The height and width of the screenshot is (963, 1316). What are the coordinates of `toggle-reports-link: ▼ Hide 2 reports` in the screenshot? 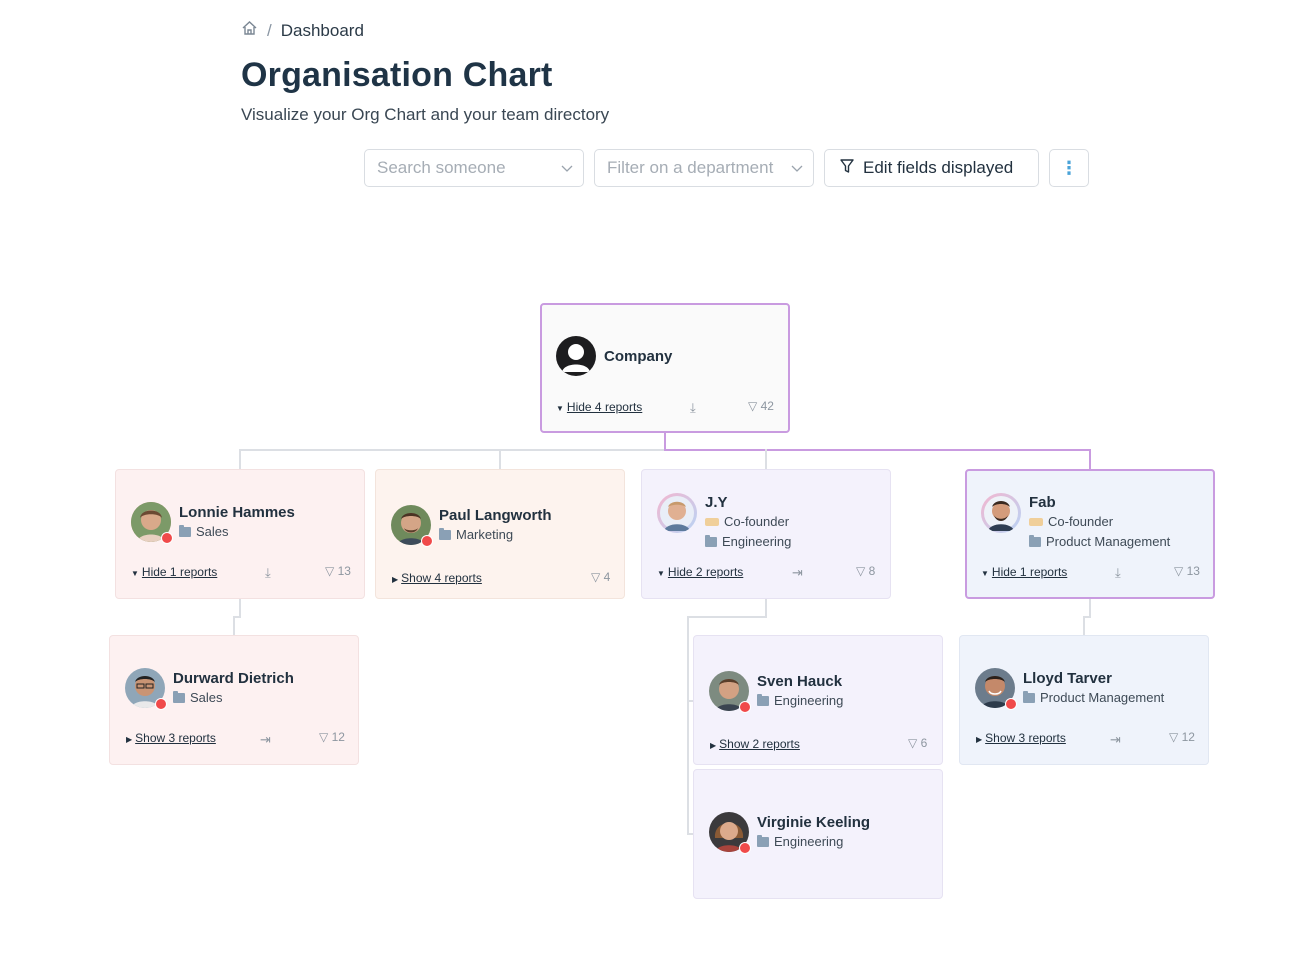 It's located at (700, 572).